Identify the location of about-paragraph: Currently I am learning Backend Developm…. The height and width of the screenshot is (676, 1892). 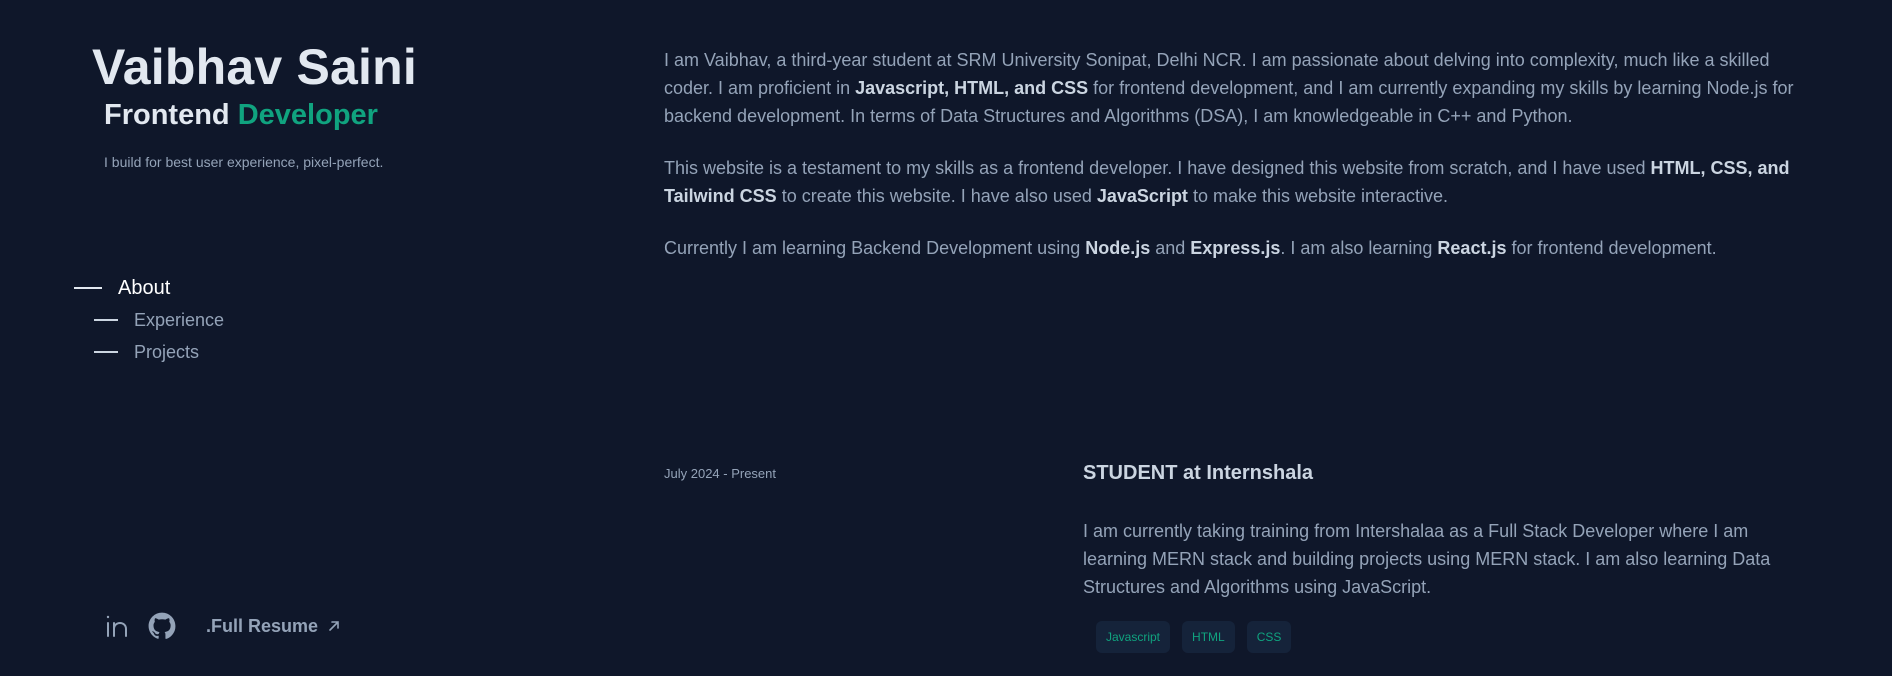
(1234, 248).